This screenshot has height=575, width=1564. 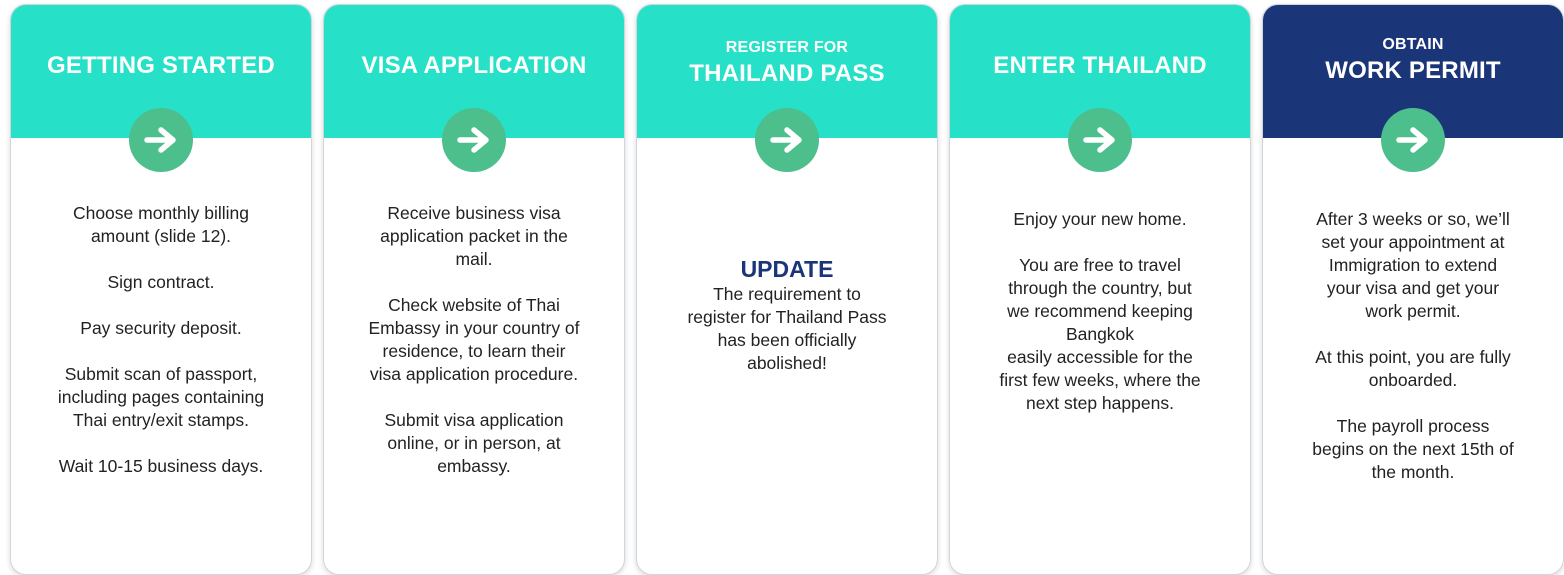 I want to click on text-line: Immigration to extend, so click(x=1413, y=265).